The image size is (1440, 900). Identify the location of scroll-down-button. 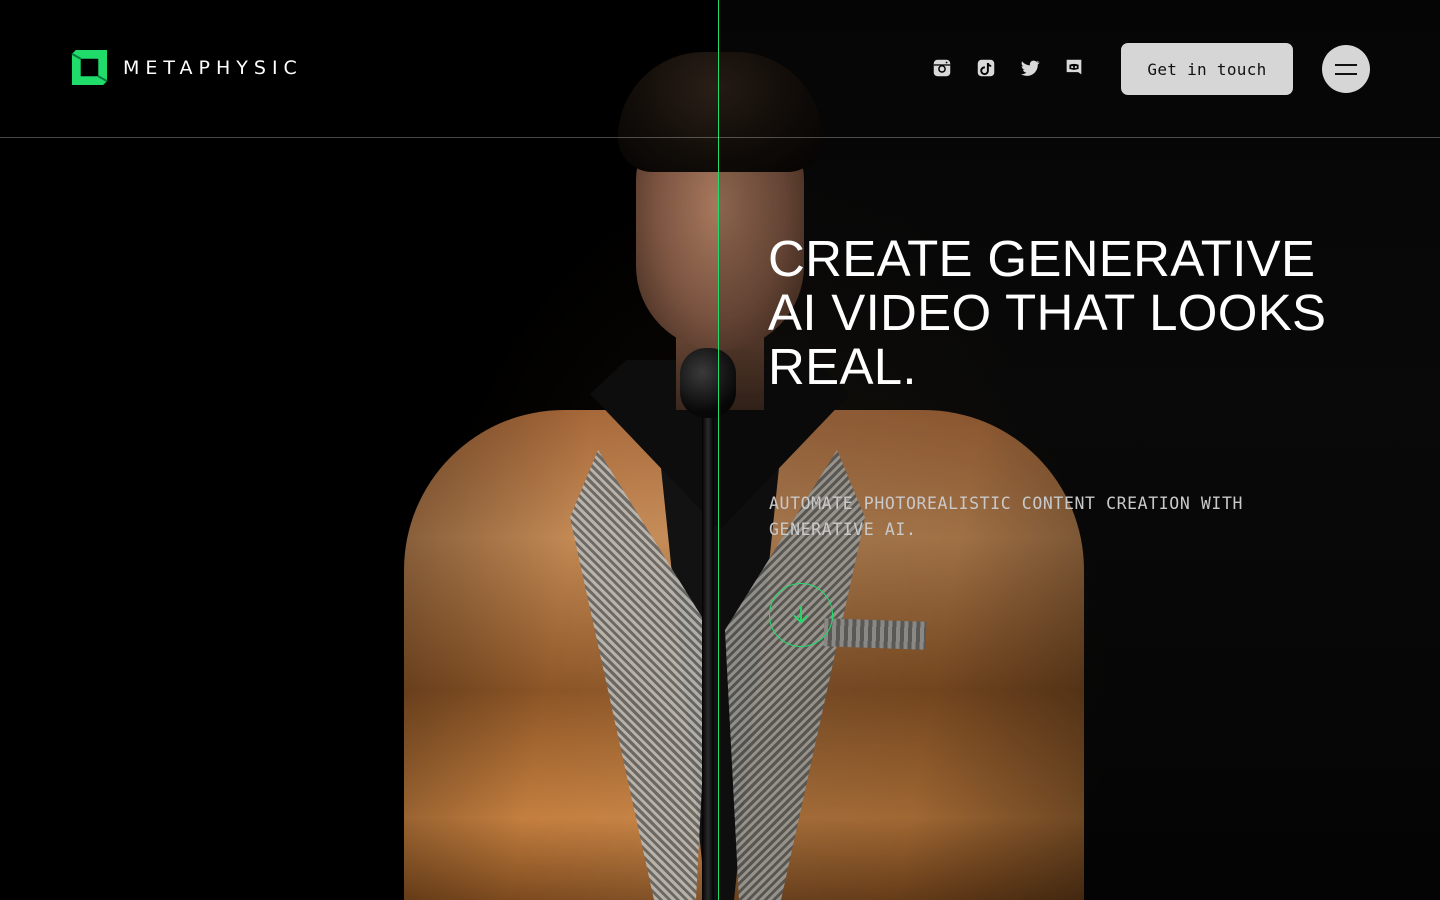
(801, 615).